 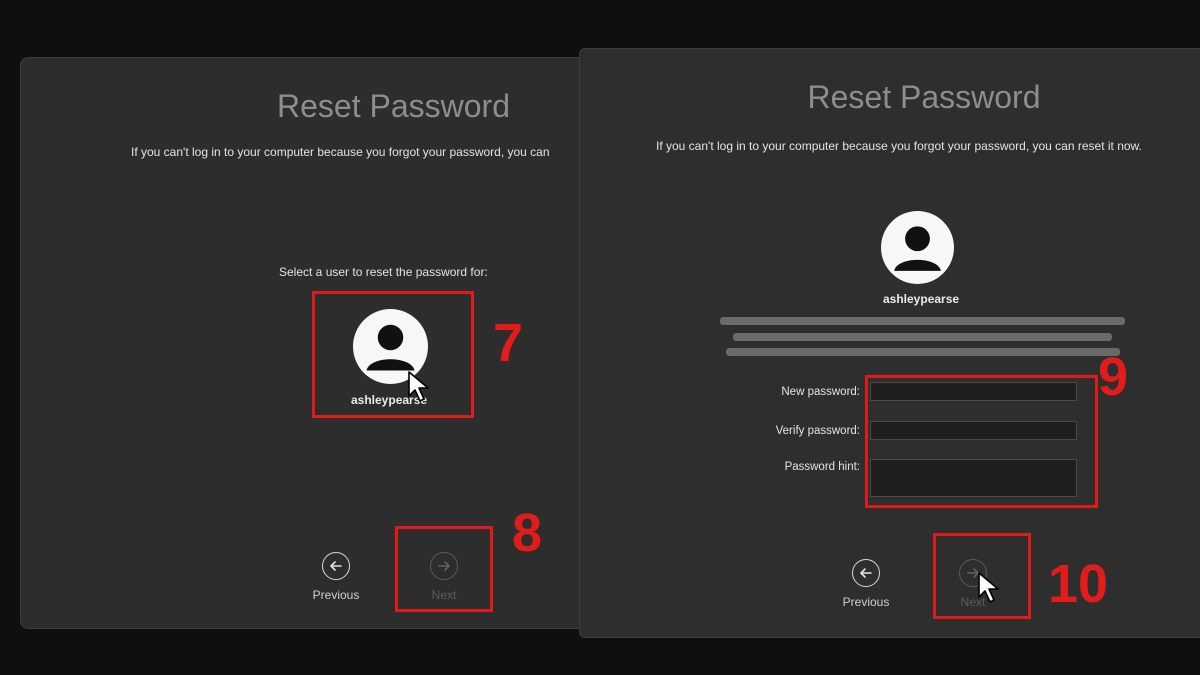 What do you see at coordinates (820, 392) in the screenshot?
I see `new-password-label: New password:` at bounding box center [820, 392].